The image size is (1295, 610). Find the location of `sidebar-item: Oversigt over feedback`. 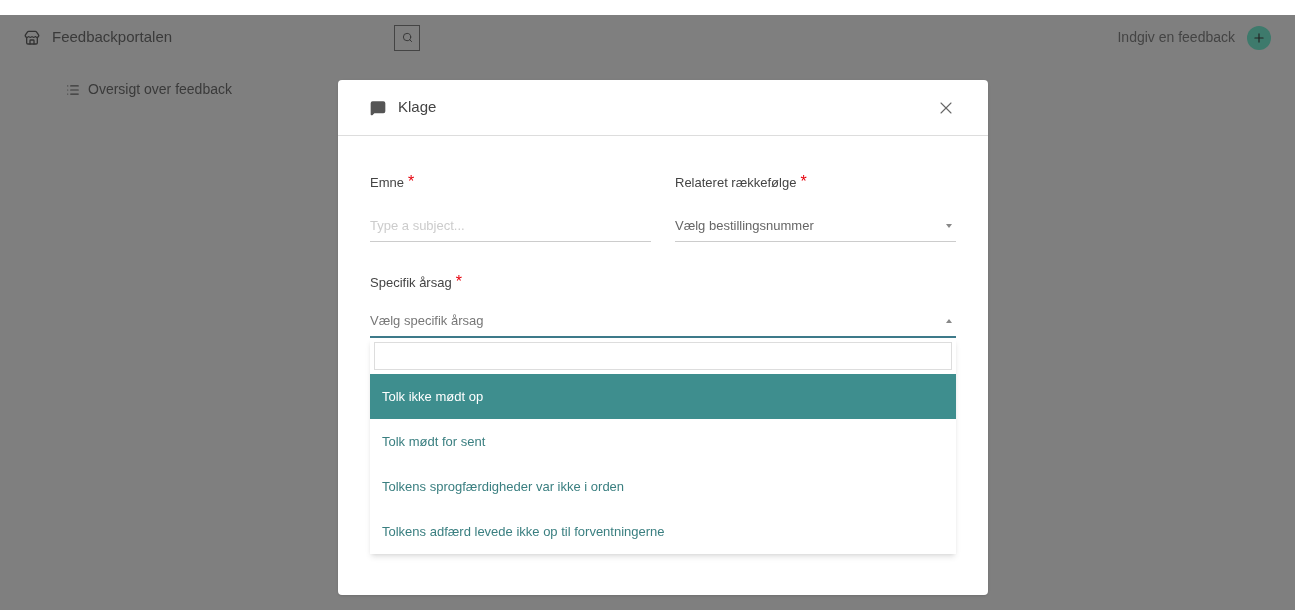

sidebar-item: Oversigt over feedback is located at coordinates (149, 89).